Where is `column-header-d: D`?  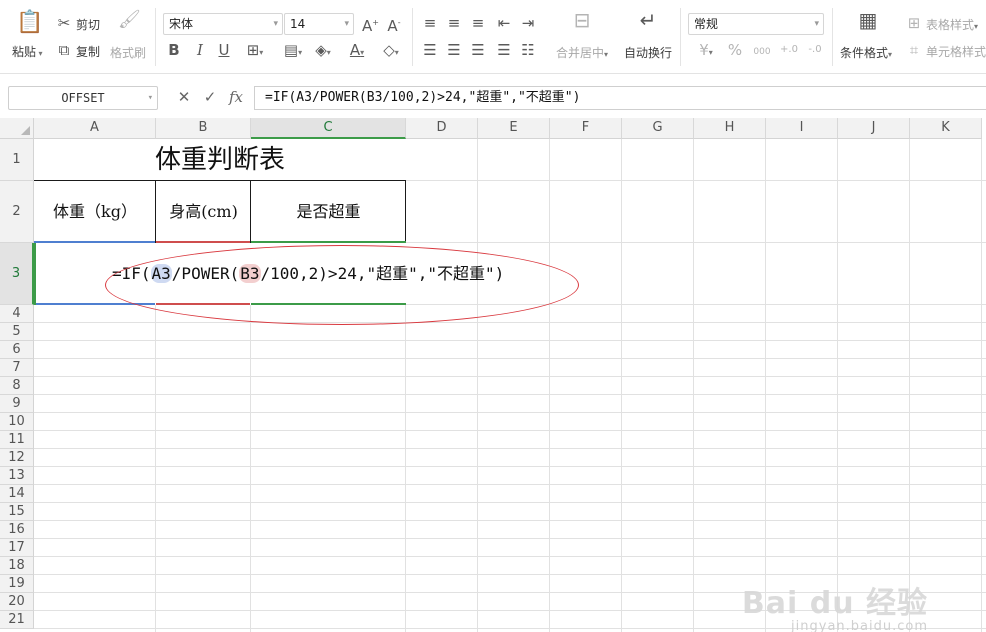 column-header-d: D is located at coordinates (442, 128).